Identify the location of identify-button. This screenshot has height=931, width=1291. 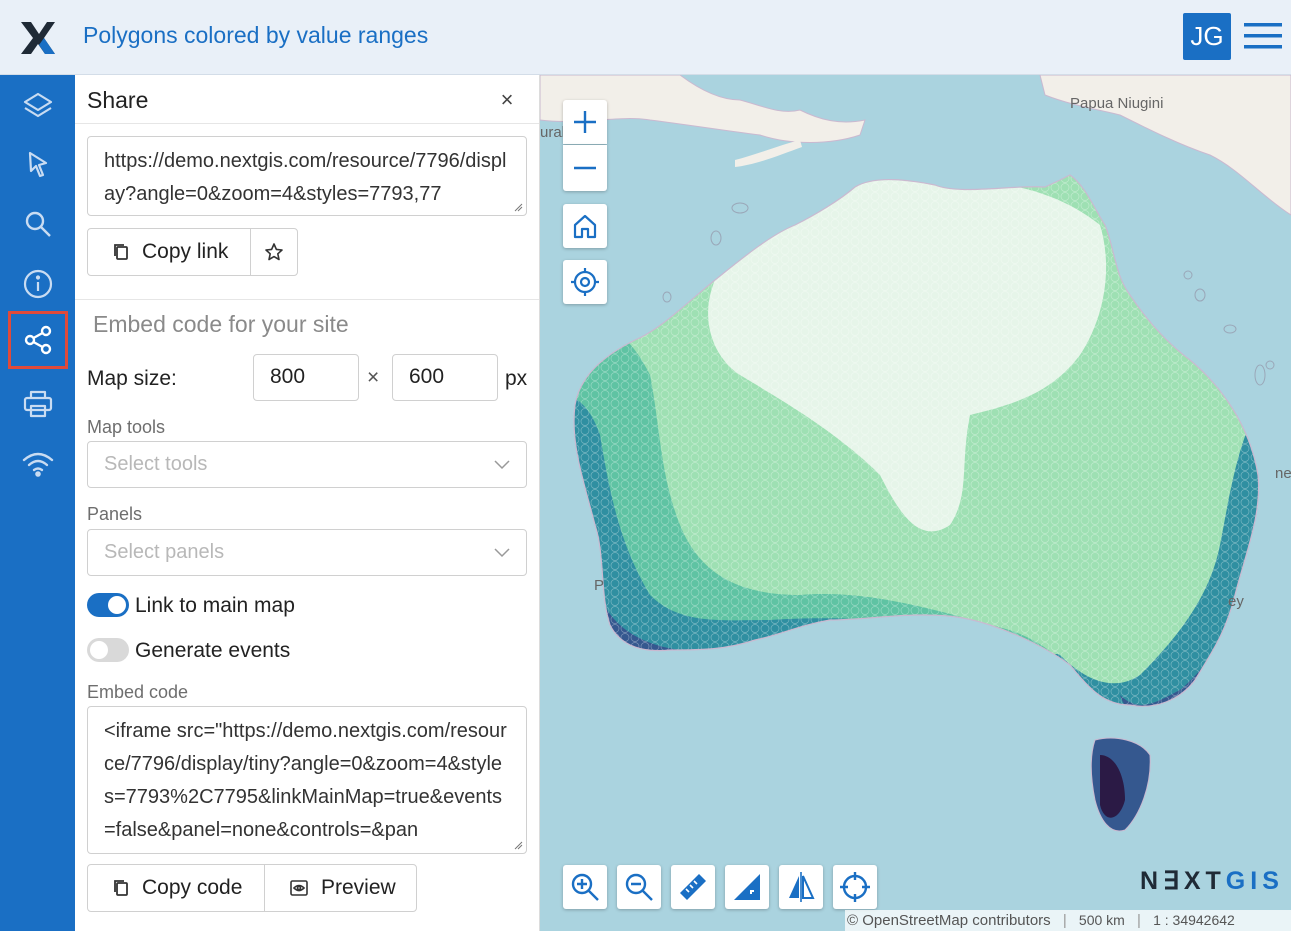
(855, 887).